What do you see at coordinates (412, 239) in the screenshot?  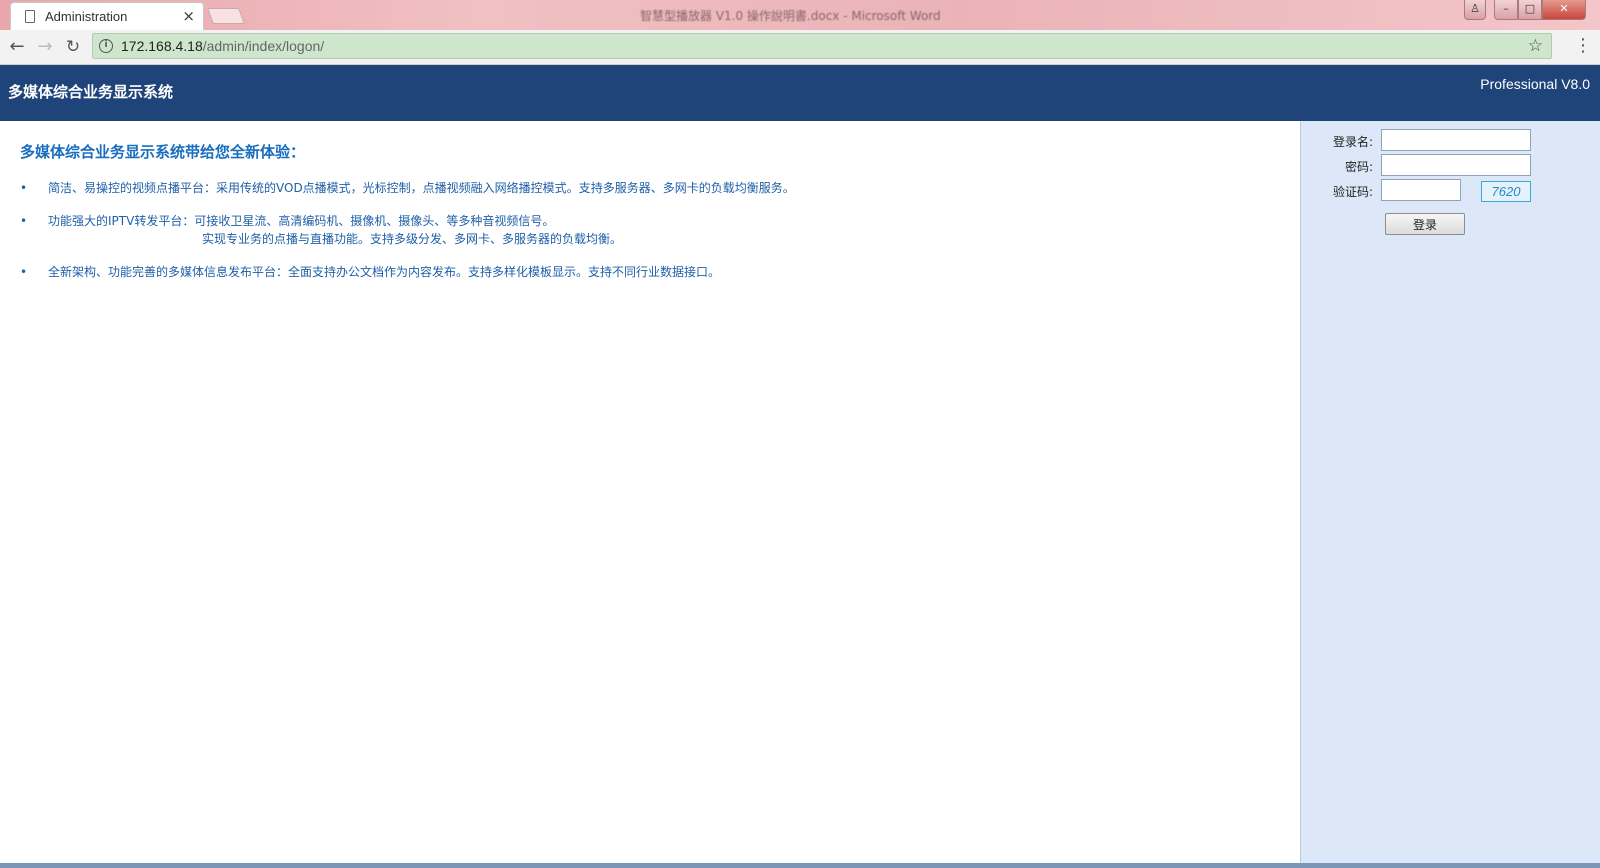 I see `feature-text-continued: 实现专业务的点播与直播功能。支持多级分发、多网卡、多服务器的负载均衡。` at bounding box center [412, 239].